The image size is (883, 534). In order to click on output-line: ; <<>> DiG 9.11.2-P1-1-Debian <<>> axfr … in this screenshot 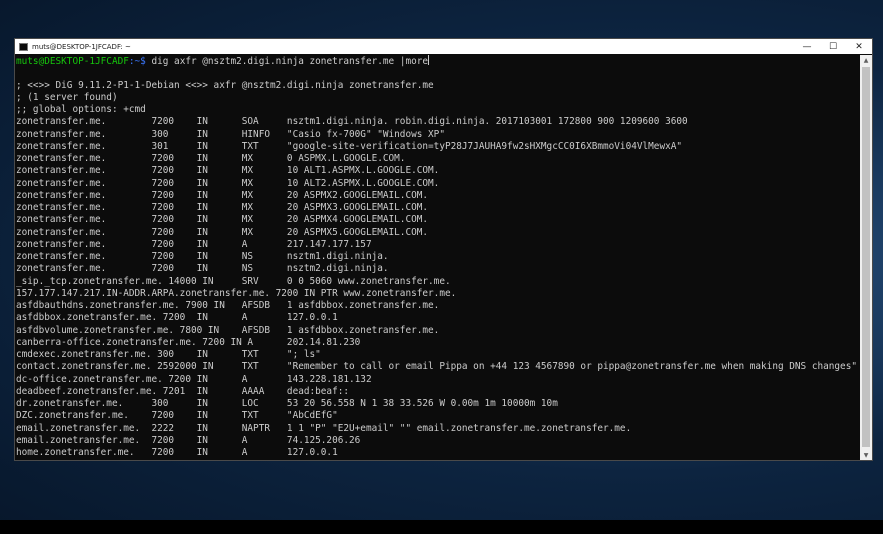, I will do `click(225, 85)`.